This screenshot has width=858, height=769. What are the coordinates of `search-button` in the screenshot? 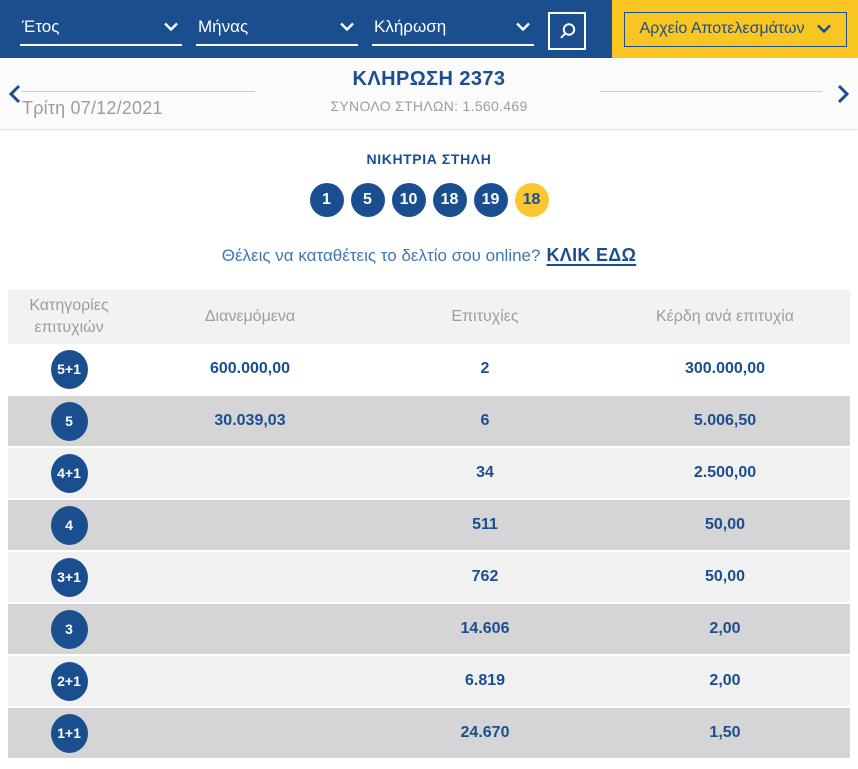 It's located at (567, 31).